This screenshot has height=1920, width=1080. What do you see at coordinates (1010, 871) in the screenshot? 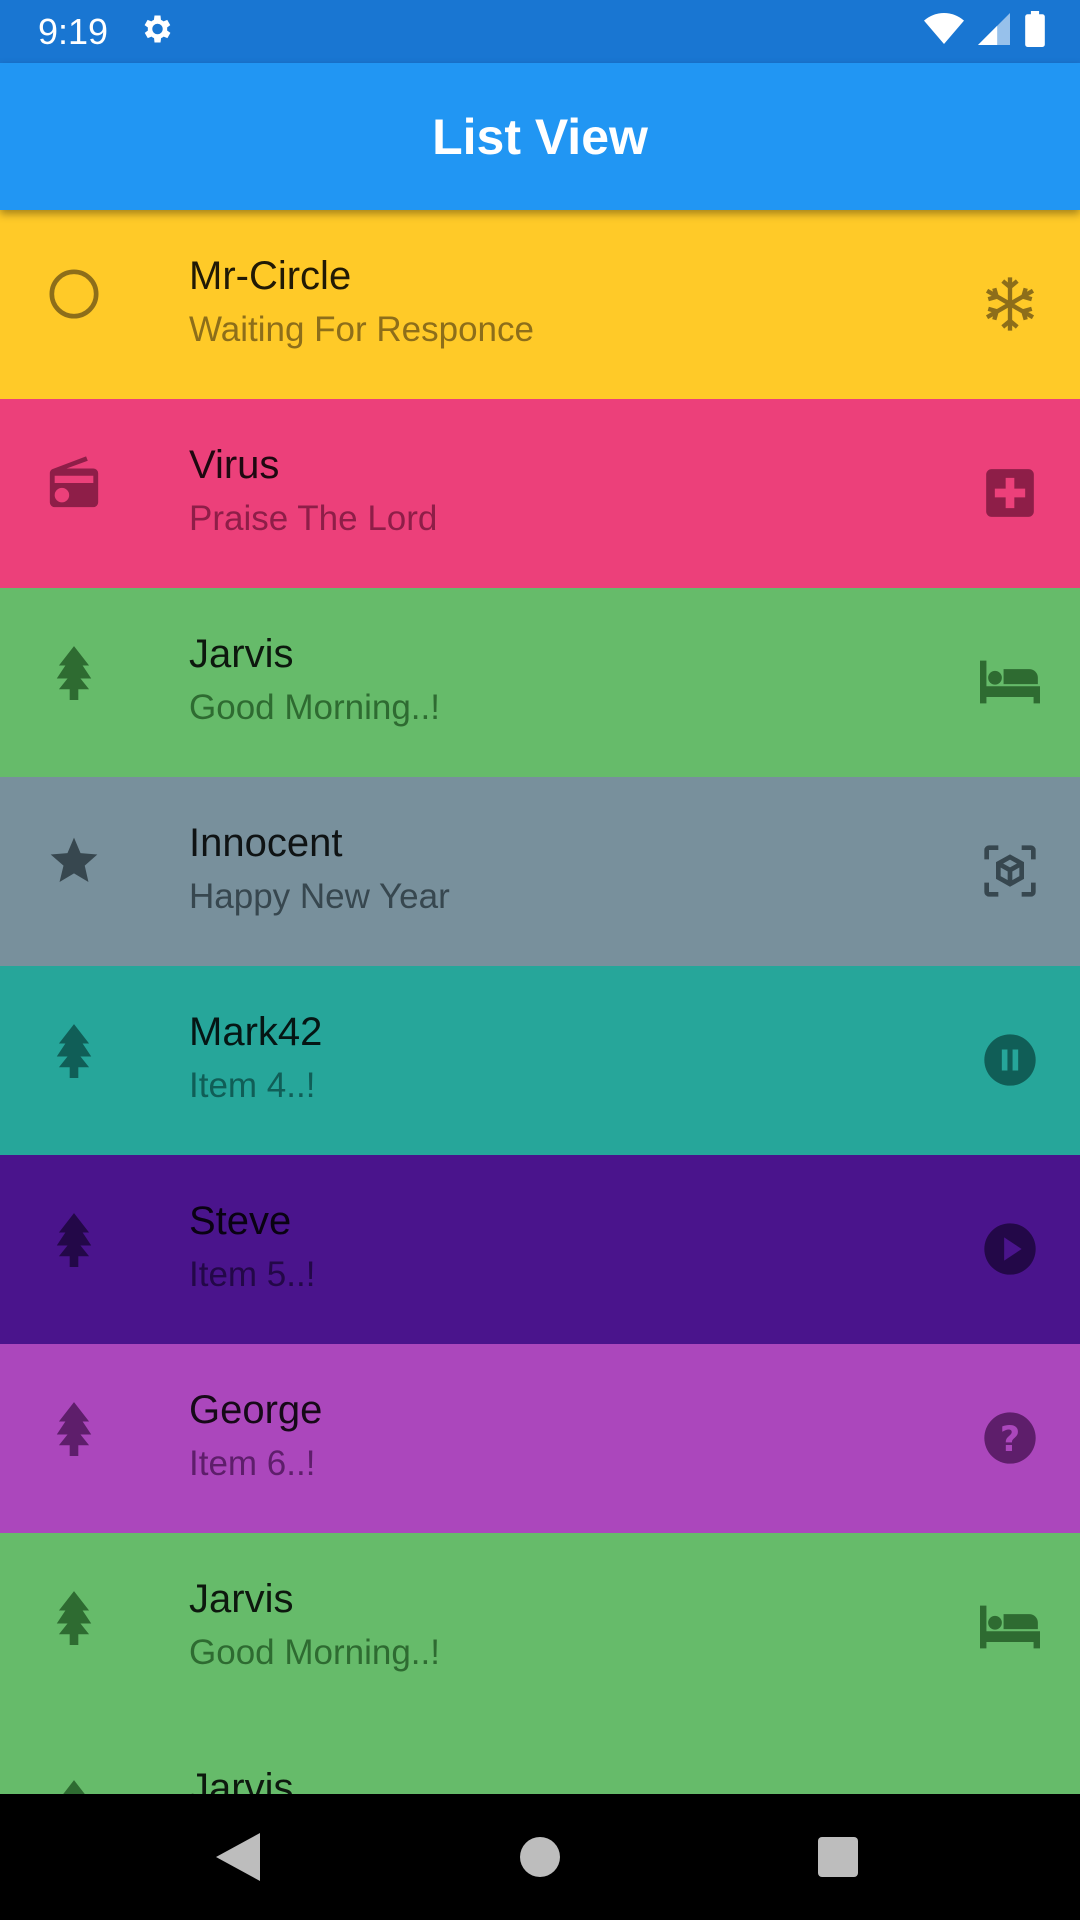
I see `cube-scan-icon` at bounding box center [1010, 871].